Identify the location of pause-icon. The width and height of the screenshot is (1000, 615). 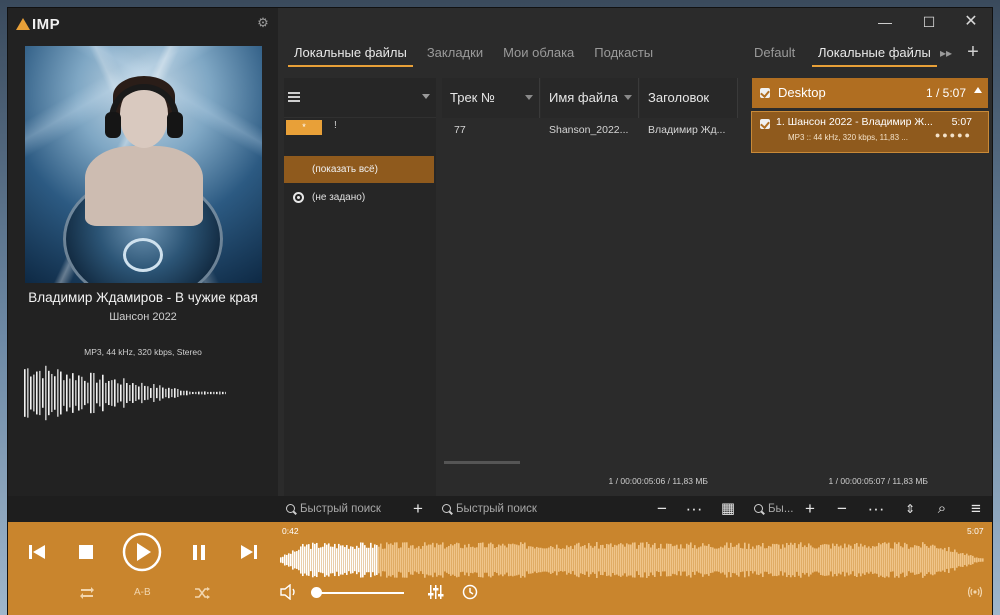
(199, 552).